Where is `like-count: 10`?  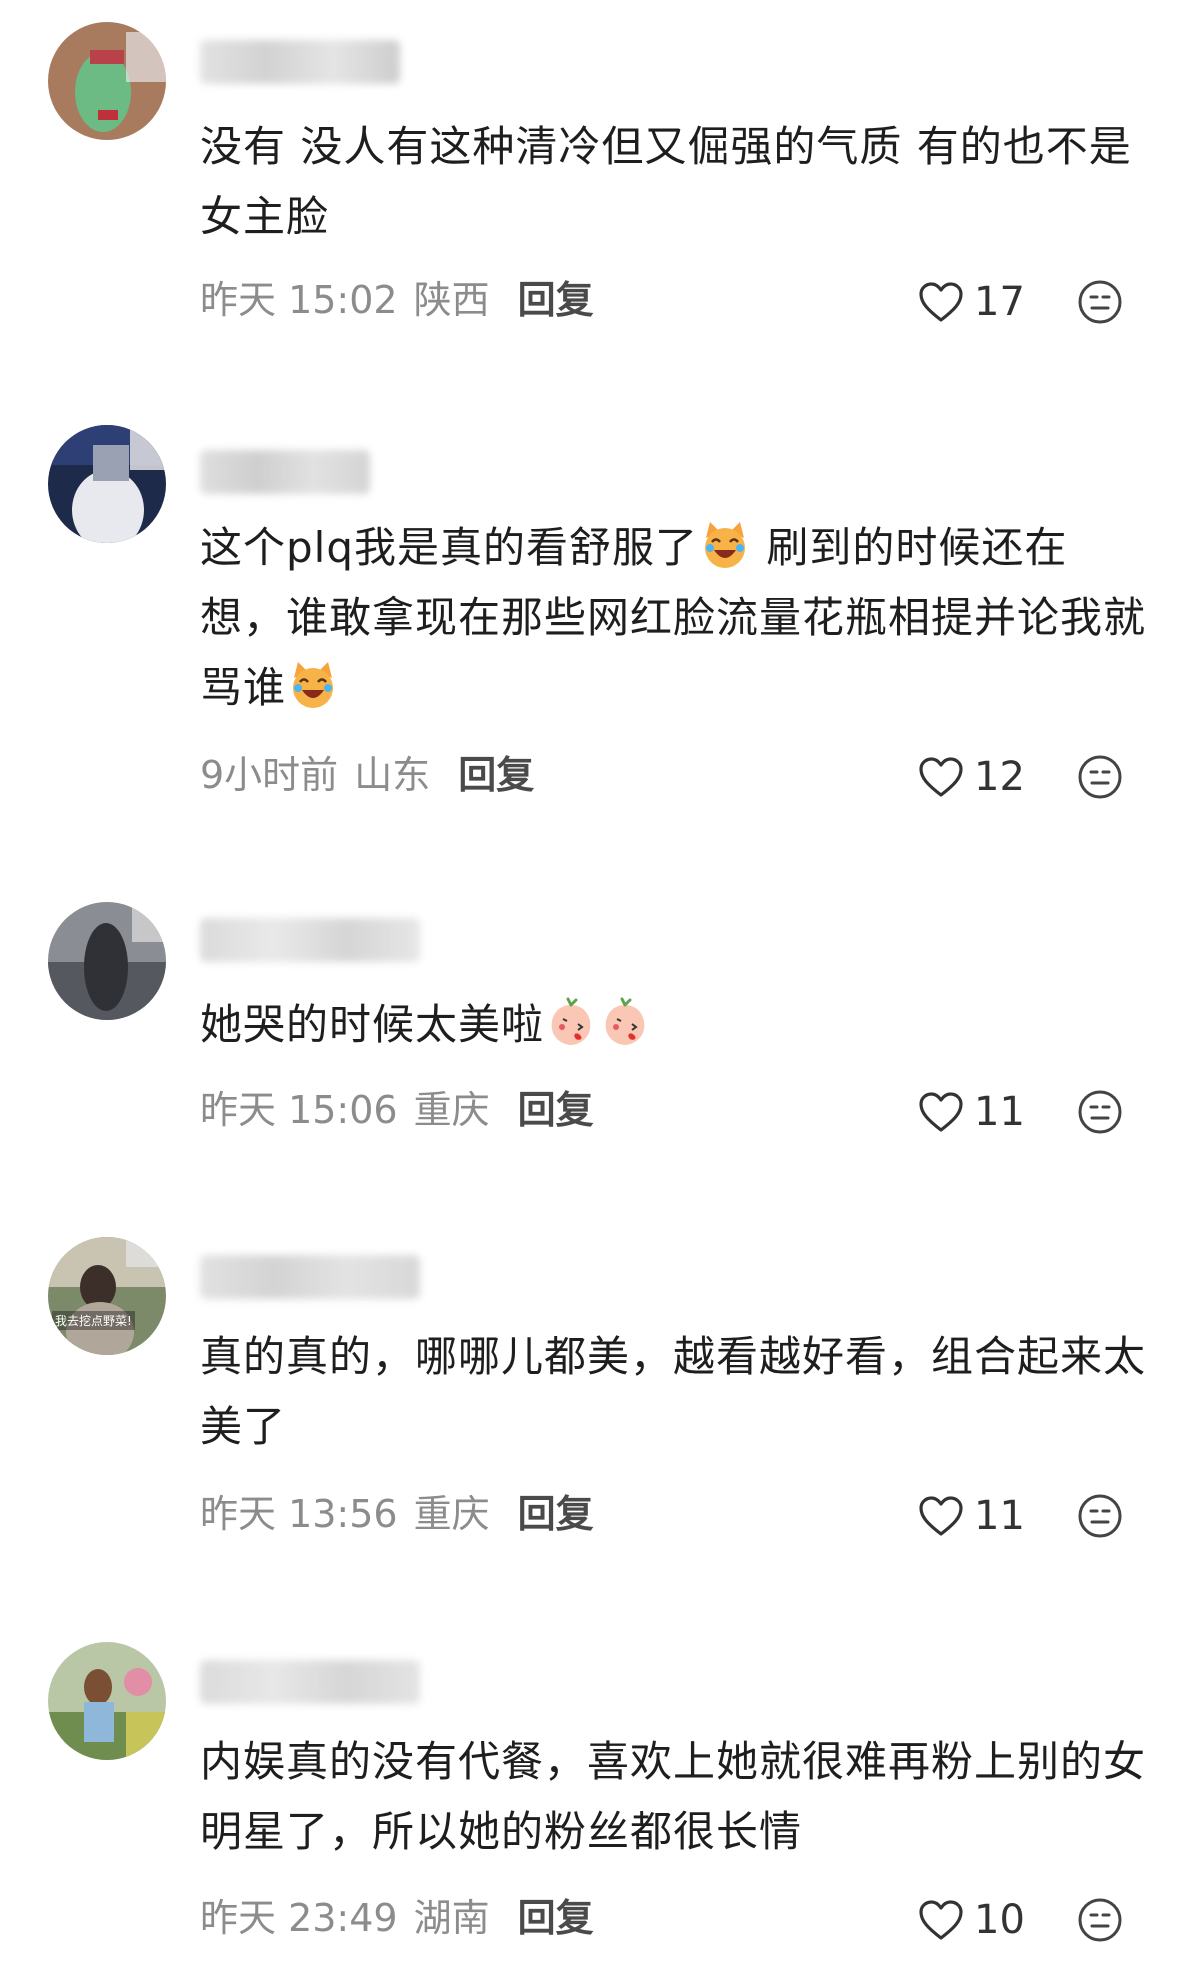 like-count: 10 is located at coordinates (999, 1920).